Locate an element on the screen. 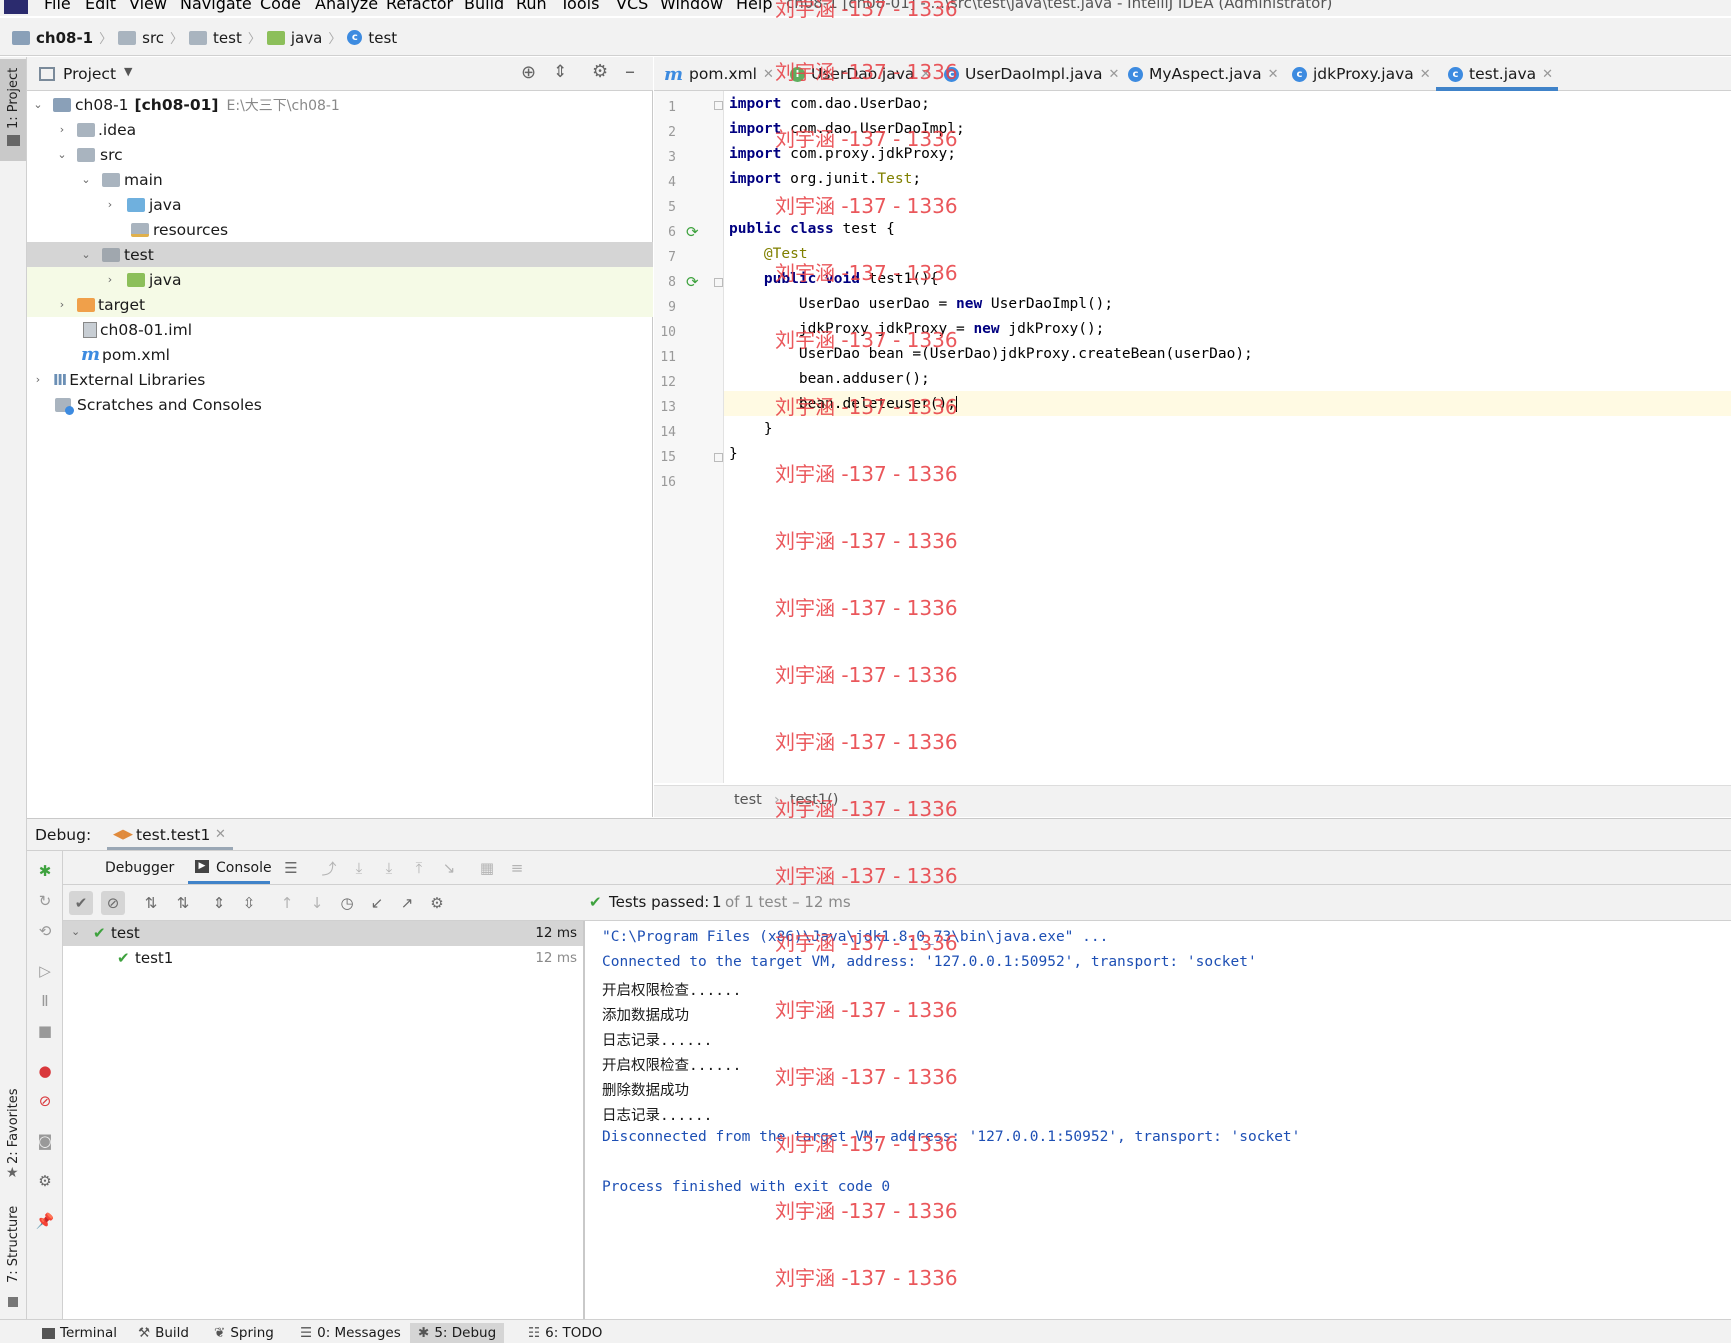  pin-icon: 📌 is located at coordinates (45, 1221).